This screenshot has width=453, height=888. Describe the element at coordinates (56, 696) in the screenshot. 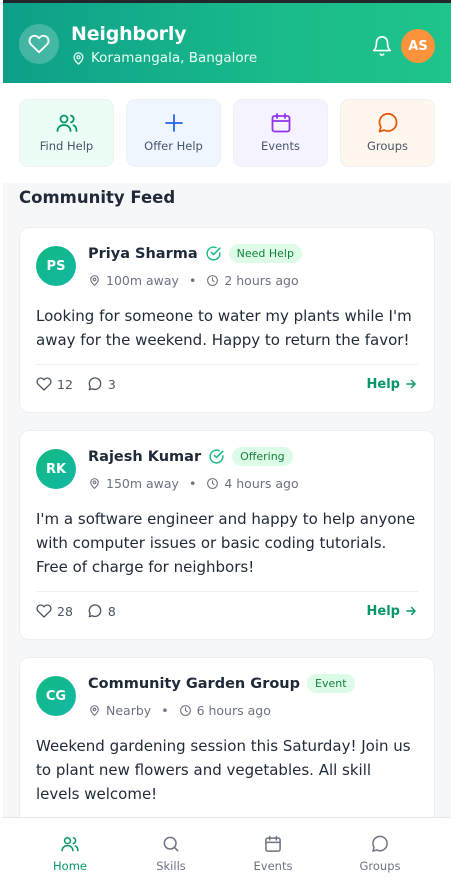

I see `author-avatar: CG` at that location.